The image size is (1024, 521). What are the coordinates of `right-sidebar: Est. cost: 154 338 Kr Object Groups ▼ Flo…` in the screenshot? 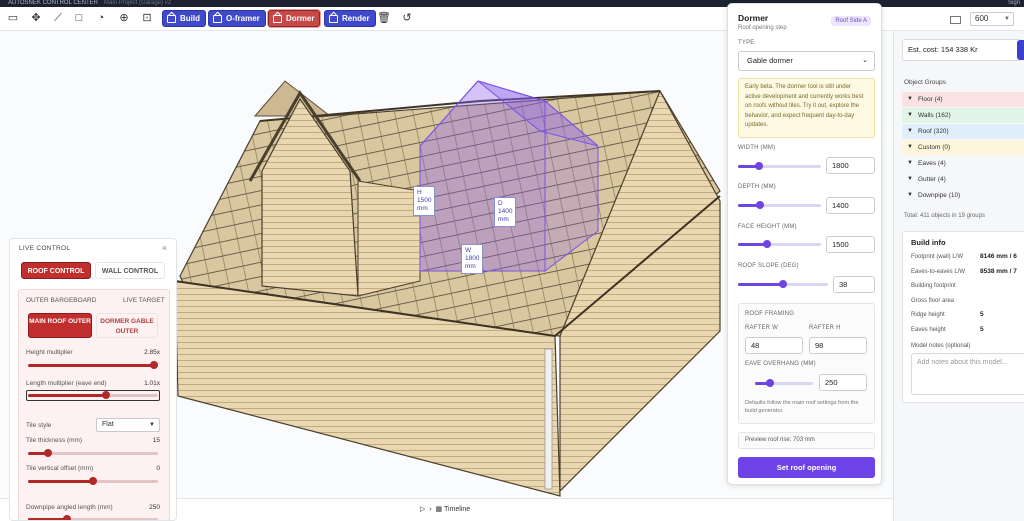 It's located at (958, 276).